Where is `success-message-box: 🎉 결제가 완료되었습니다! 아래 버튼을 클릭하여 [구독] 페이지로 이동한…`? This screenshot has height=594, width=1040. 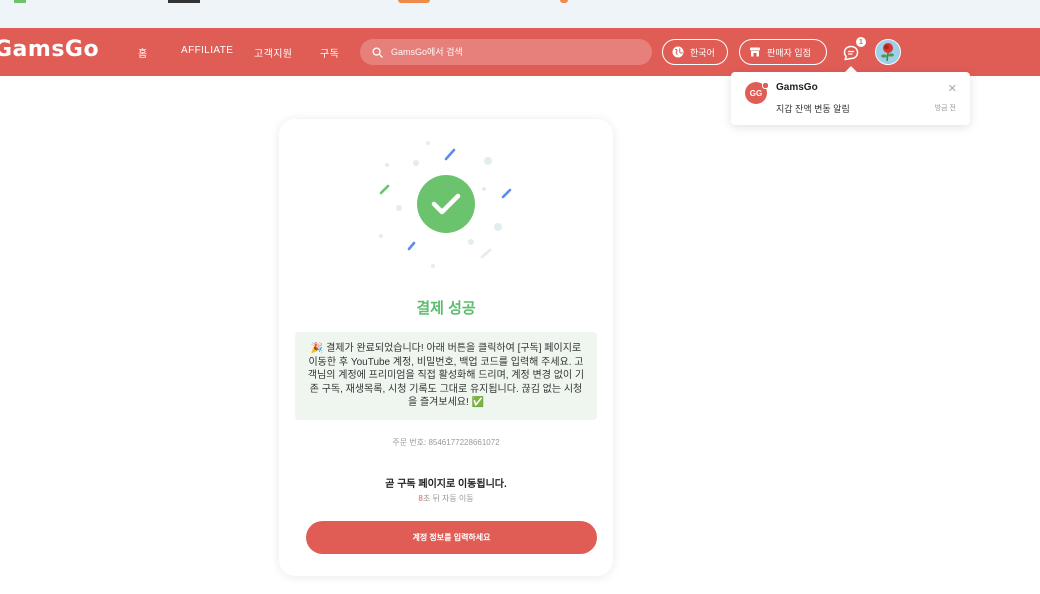
success-message-box: 🎉 결제가 완료되었습니다! 아래 버튼을 클릭하여 [구독] 페이지로 이동한… is located at coordinates (446, 376).